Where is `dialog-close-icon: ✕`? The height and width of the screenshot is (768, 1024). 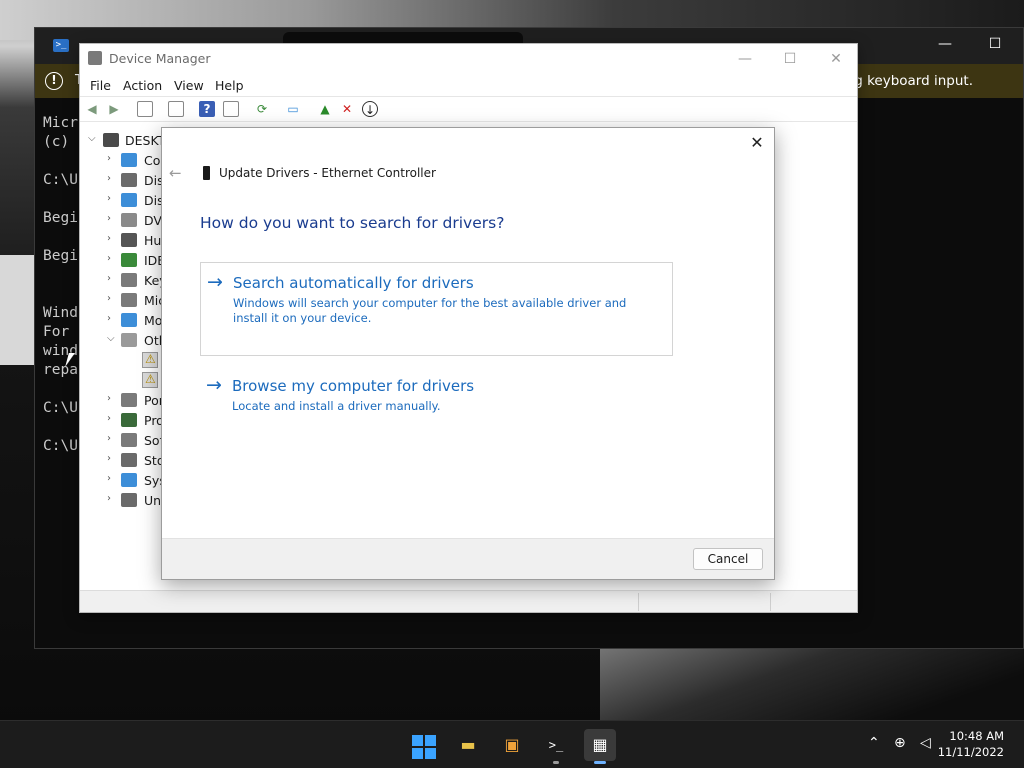
dialog-close-icon: ✕ is located at coordinates (757, 143).